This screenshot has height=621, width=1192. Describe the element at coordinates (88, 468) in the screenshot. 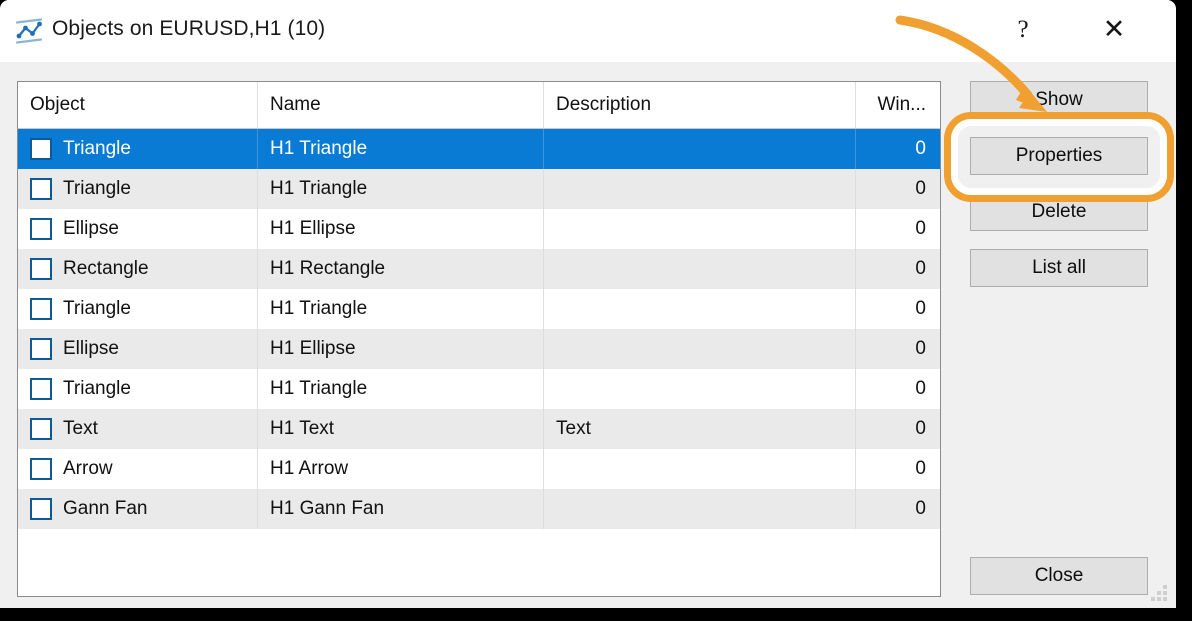

I see `object-type-label: Arrow` at that location.